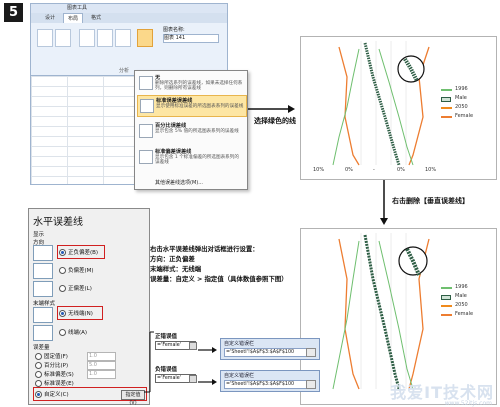 This screenshot has width=500, height=407. Describe the element at coordinates (146, 131) in the screenshot. I see `percentage-error-icon` at that location.